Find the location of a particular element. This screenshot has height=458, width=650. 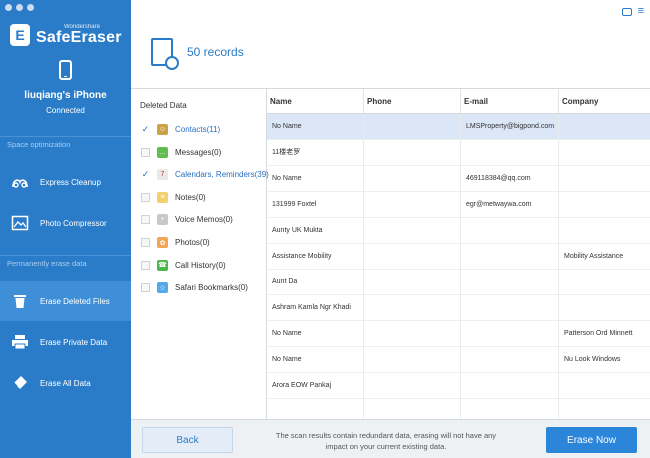

category-item: ☎ Call History(0) is located at coordinates (183, 265).